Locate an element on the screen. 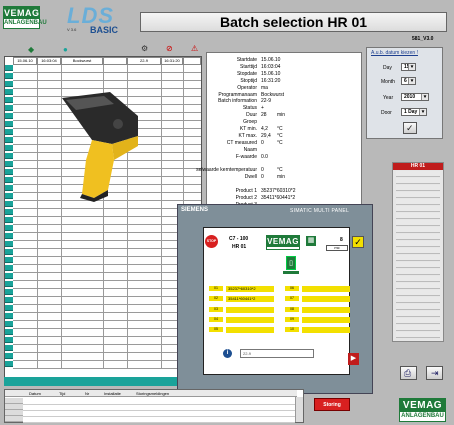 This screenshot has height=425, width=454. grid-cell: Bockwurst is located at coordinates (82, 61).